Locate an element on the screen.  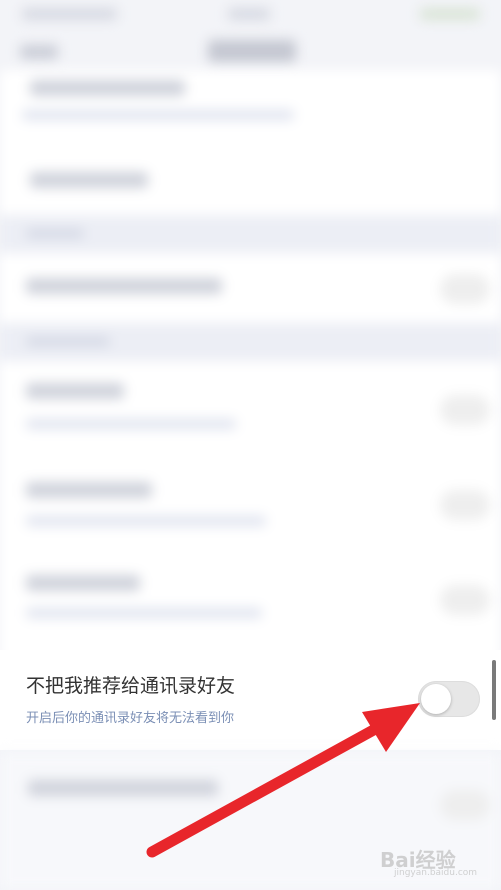
watermark-subtext: jingyan.baidu.com is located at coordinates (436, 873).